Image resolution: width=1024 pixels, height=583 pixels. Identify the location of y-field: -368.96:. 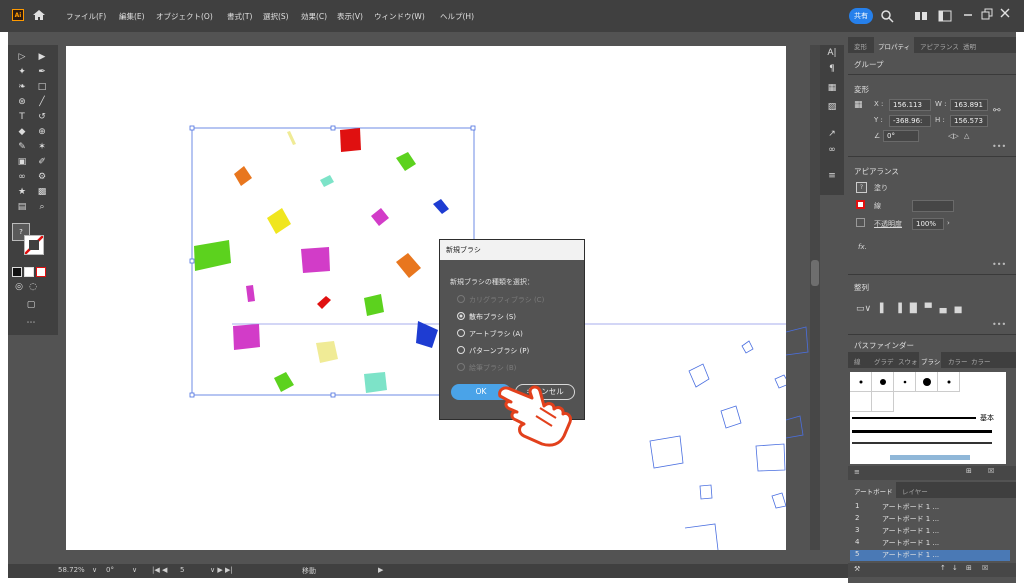
(910, 121).